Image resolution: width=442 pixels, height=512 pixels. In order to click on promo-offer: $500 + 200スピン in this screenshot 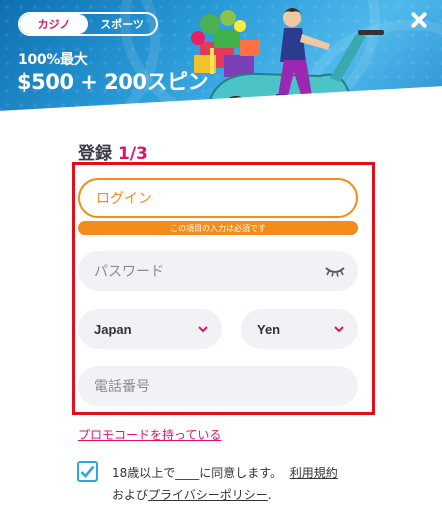, I will do `click(113, 82)`.